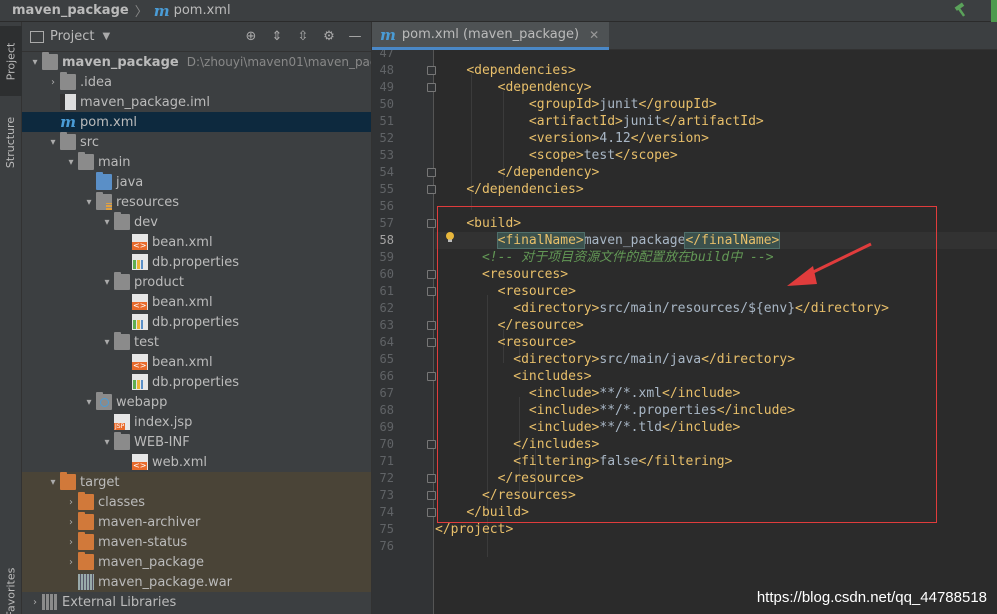 This screenshot has height=614, width=997. Describe the element at coordinates (196, 282) in the screenshot. I see `tree-item-product: ▾ product` at that location.